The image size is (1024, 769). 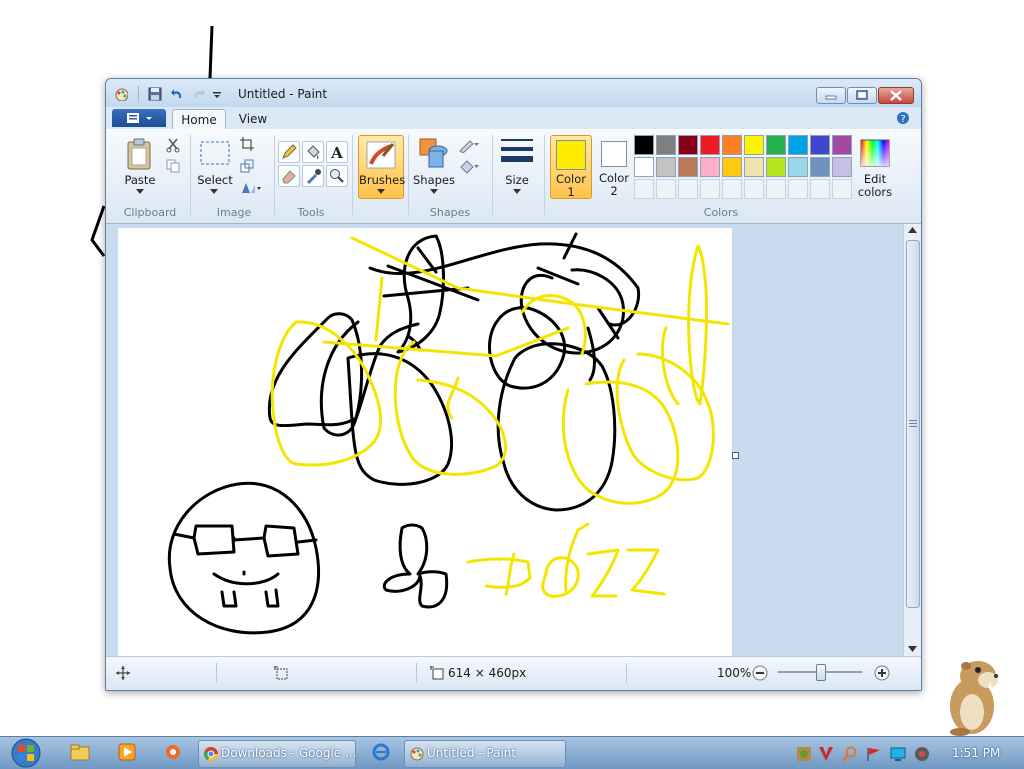 What do you see at coordinates (26, 753) in the screenshot?
I see `start-button` at bounding box center [26, 753].